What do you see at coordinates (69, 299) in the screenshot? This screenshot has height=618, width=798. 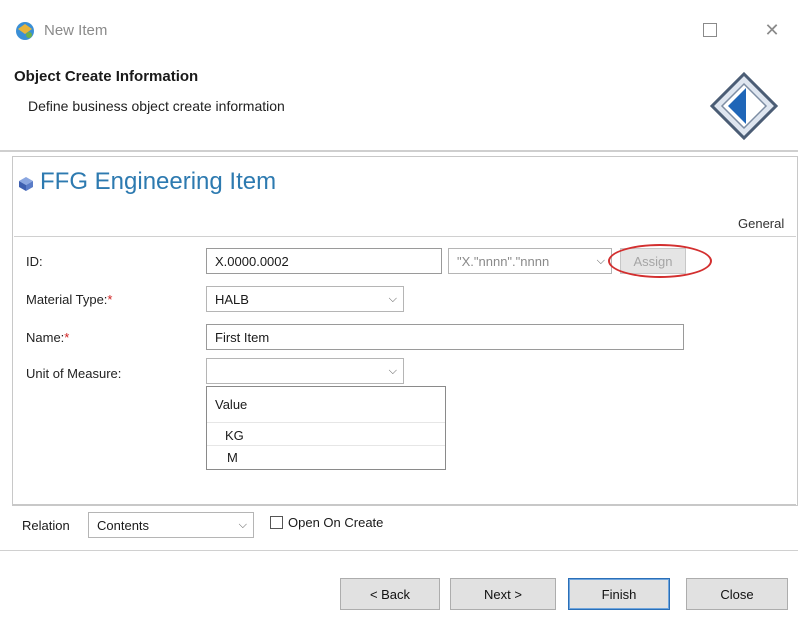 I see `material-type-label: Material Type:*` at bounding box center [69, 299].